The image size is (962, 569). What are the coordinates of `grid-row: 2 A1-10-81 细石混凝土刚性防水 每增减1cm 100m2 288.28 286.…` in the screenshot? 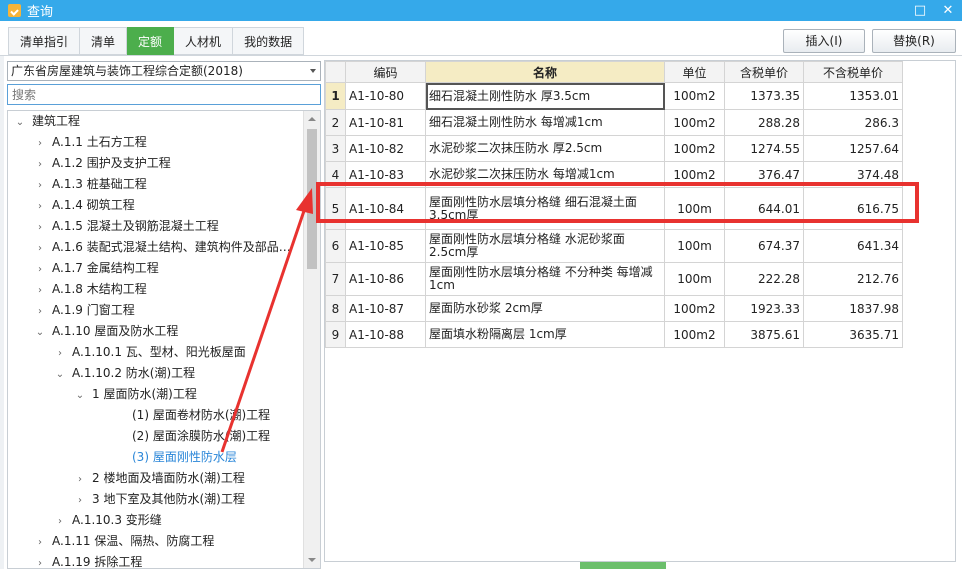 It's located at (614, 122).